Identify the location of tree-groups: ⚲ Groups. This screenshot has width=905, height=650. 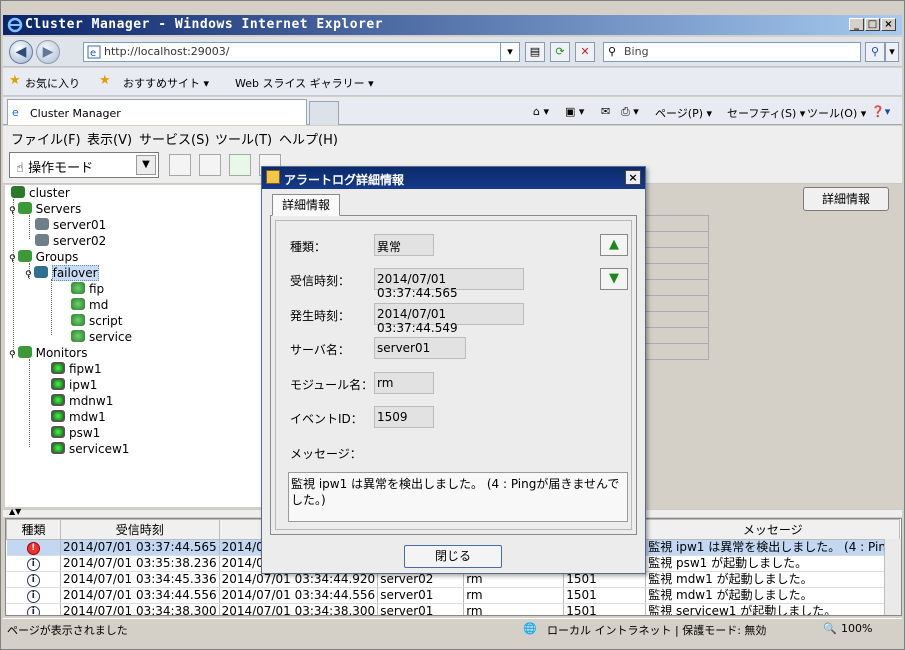
(43, 258).